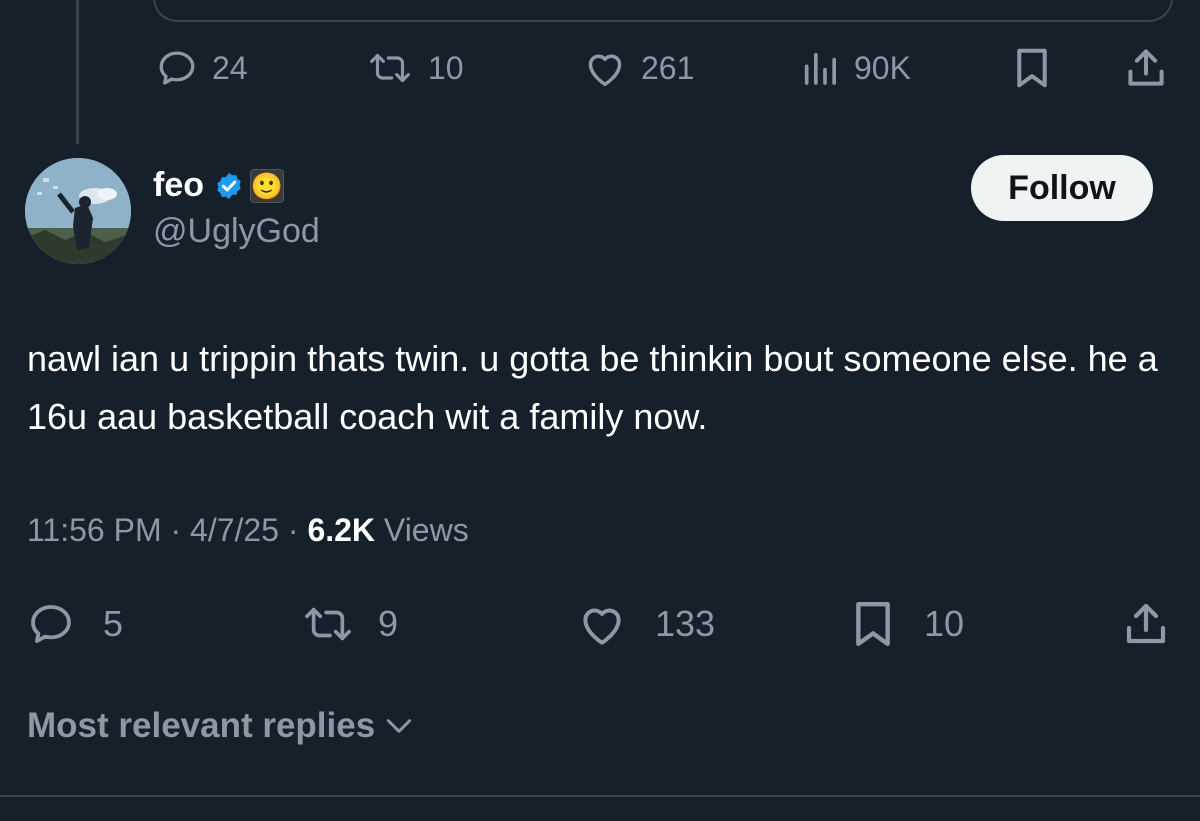 This screenshot has width=1200, height=821. What do you see at coordinates (415, 68) in the screenshot?
I see `retweet-action: 10` at bounding box center [415, 68].